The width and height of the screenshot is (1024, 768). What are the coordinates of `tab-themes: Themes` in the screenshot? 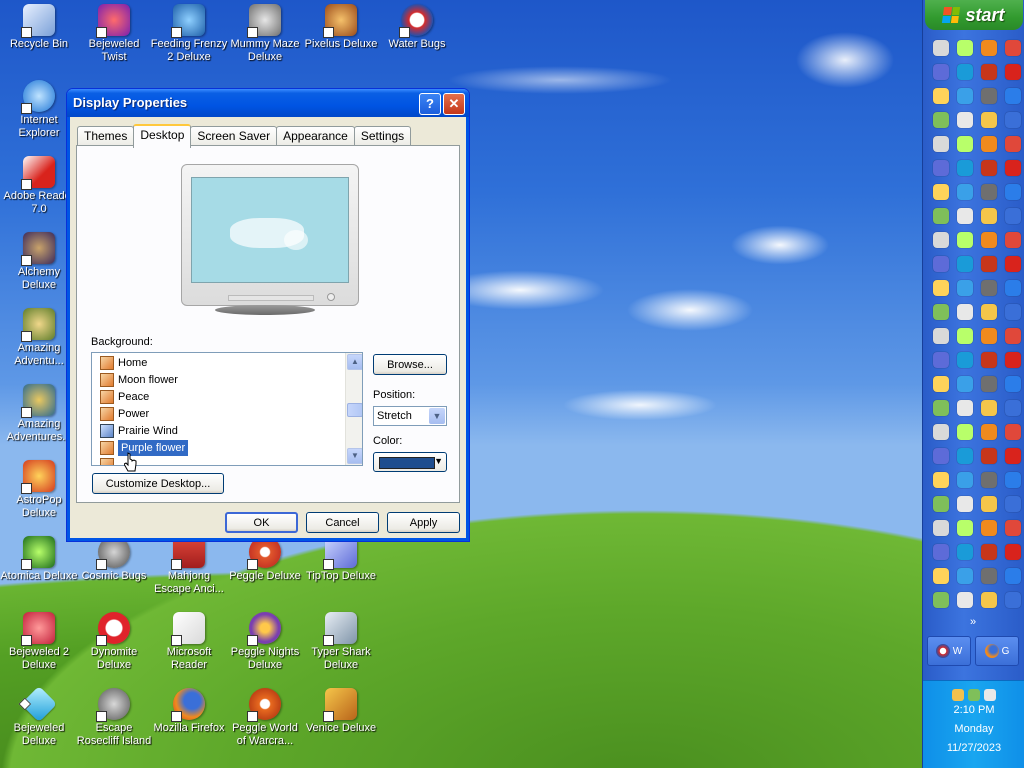 It's located at (106, 136).